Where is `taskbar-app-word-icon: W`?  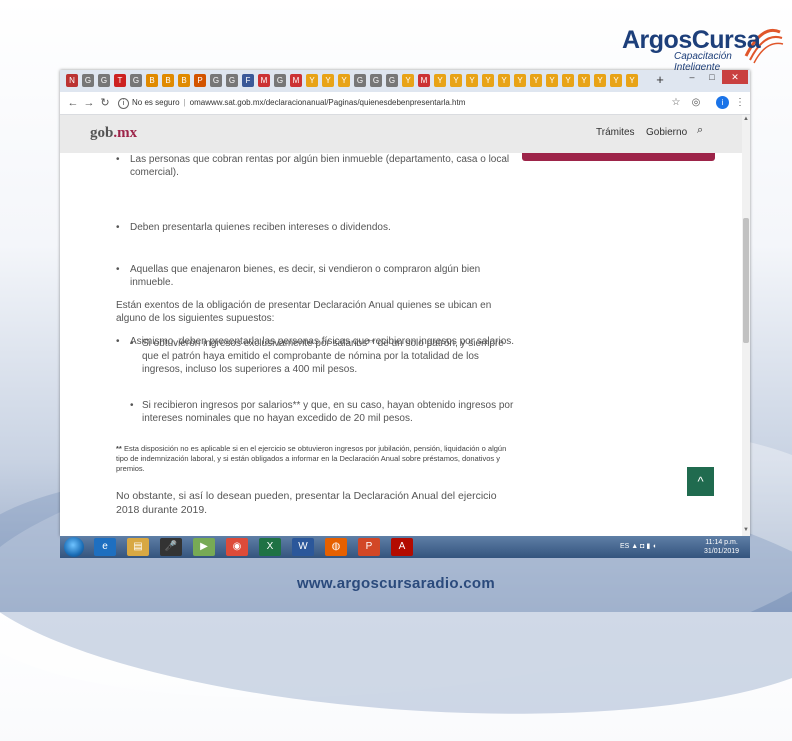 taskbar-app-word-icon: W is located at coordinates (303, 547).